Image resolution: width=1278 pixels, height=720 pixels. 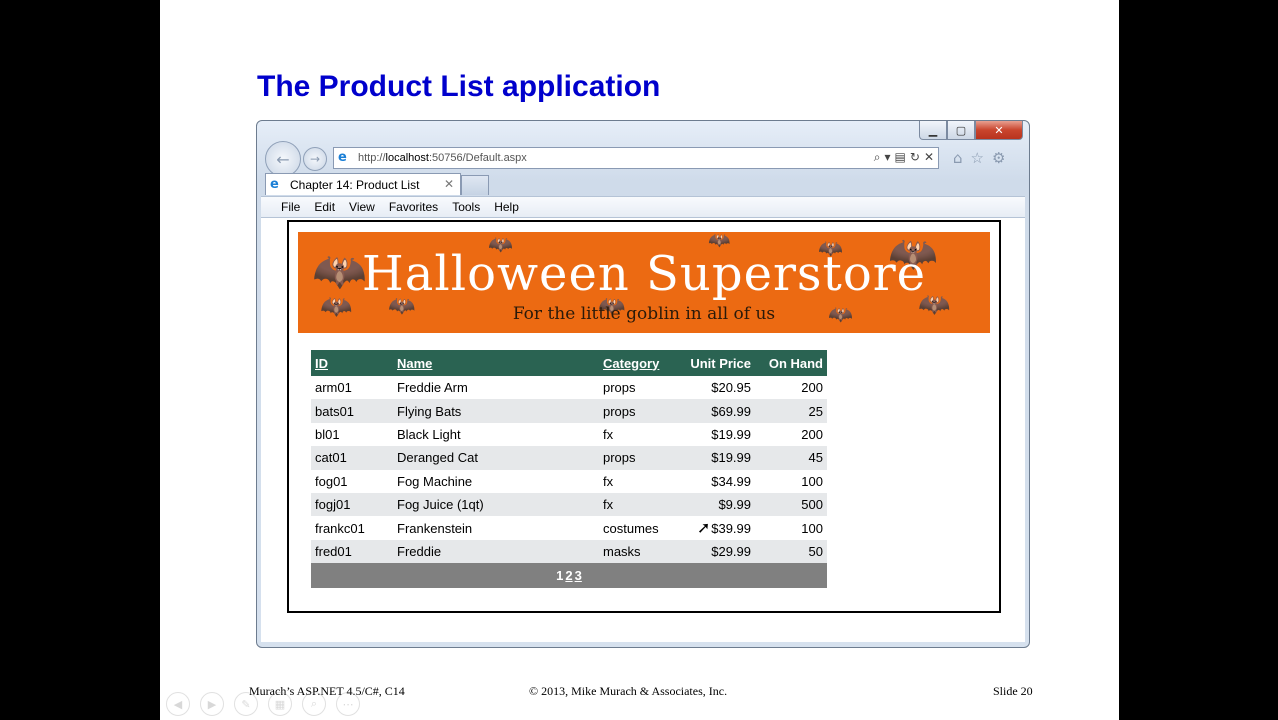 I want to click on cell-unit-price: $29.99, so click(x=714, y=551).